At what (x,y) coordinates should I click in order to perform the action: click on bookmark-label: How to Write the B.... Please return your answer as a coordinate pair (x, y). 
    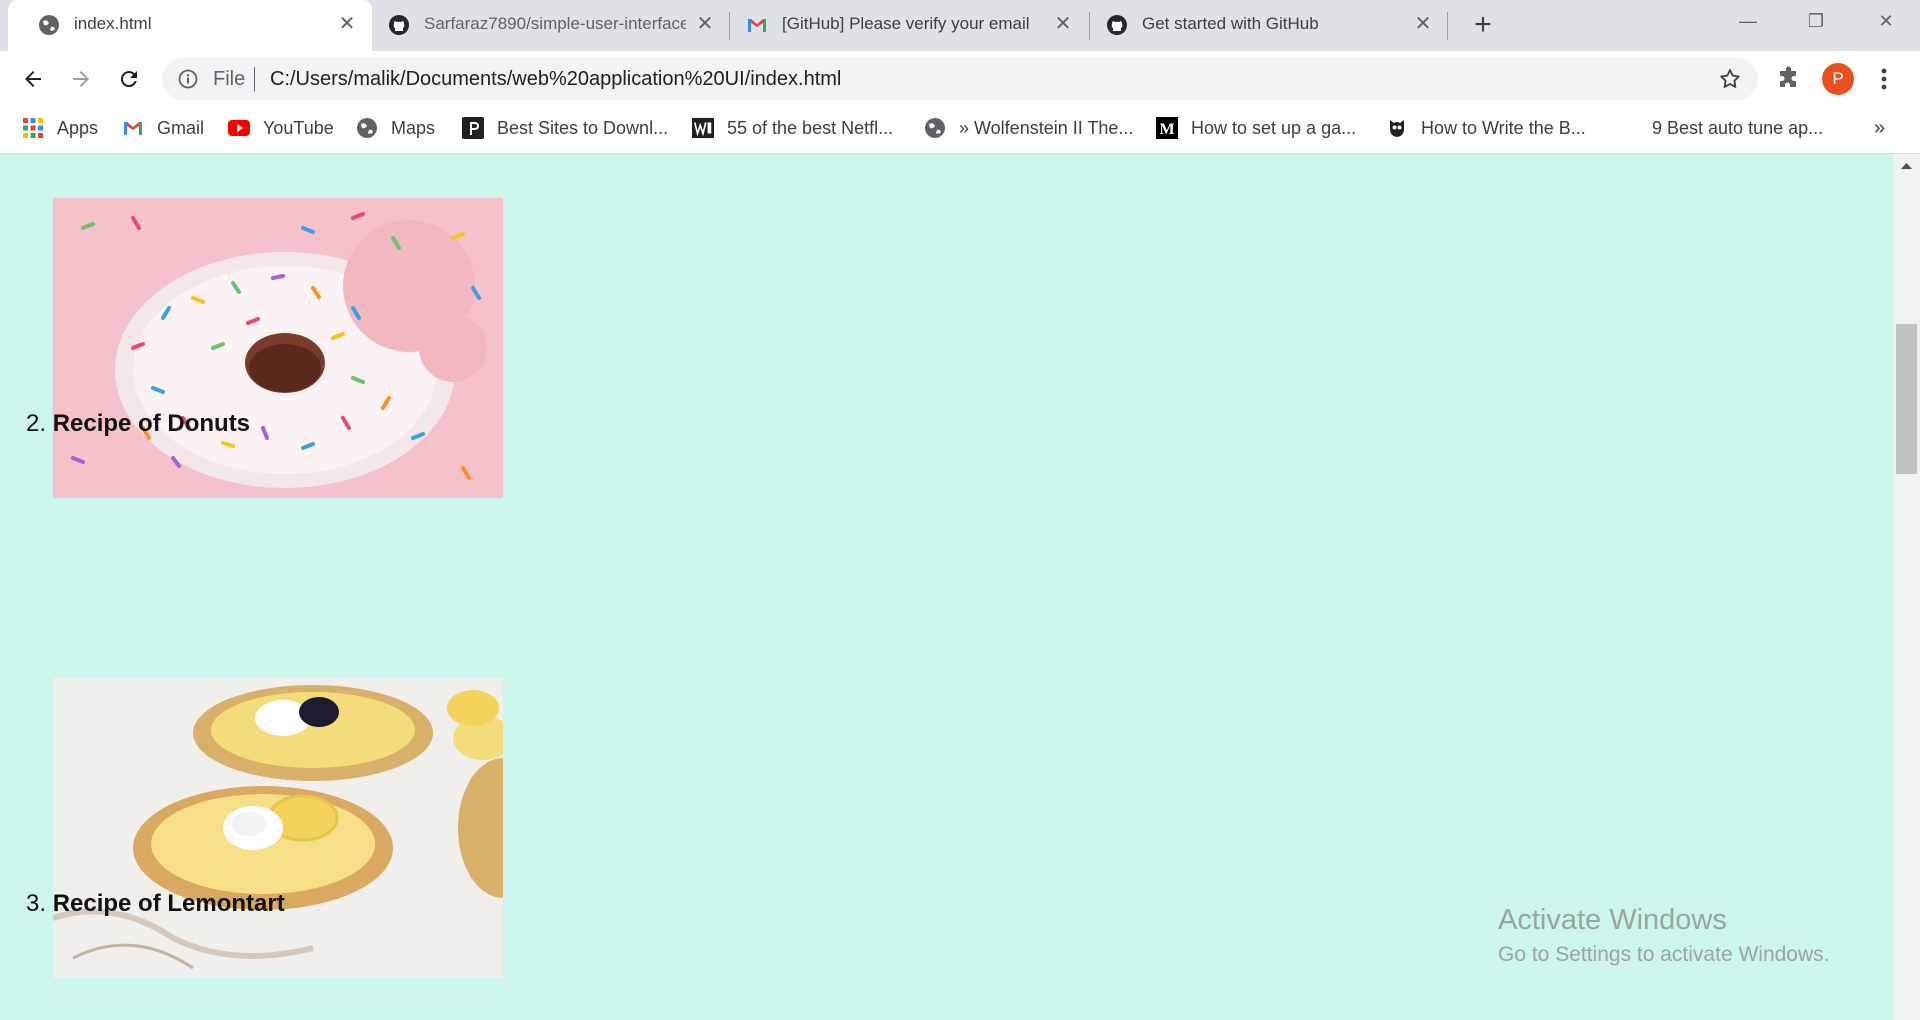
    Looking at the image, I should click on (1503, 127).